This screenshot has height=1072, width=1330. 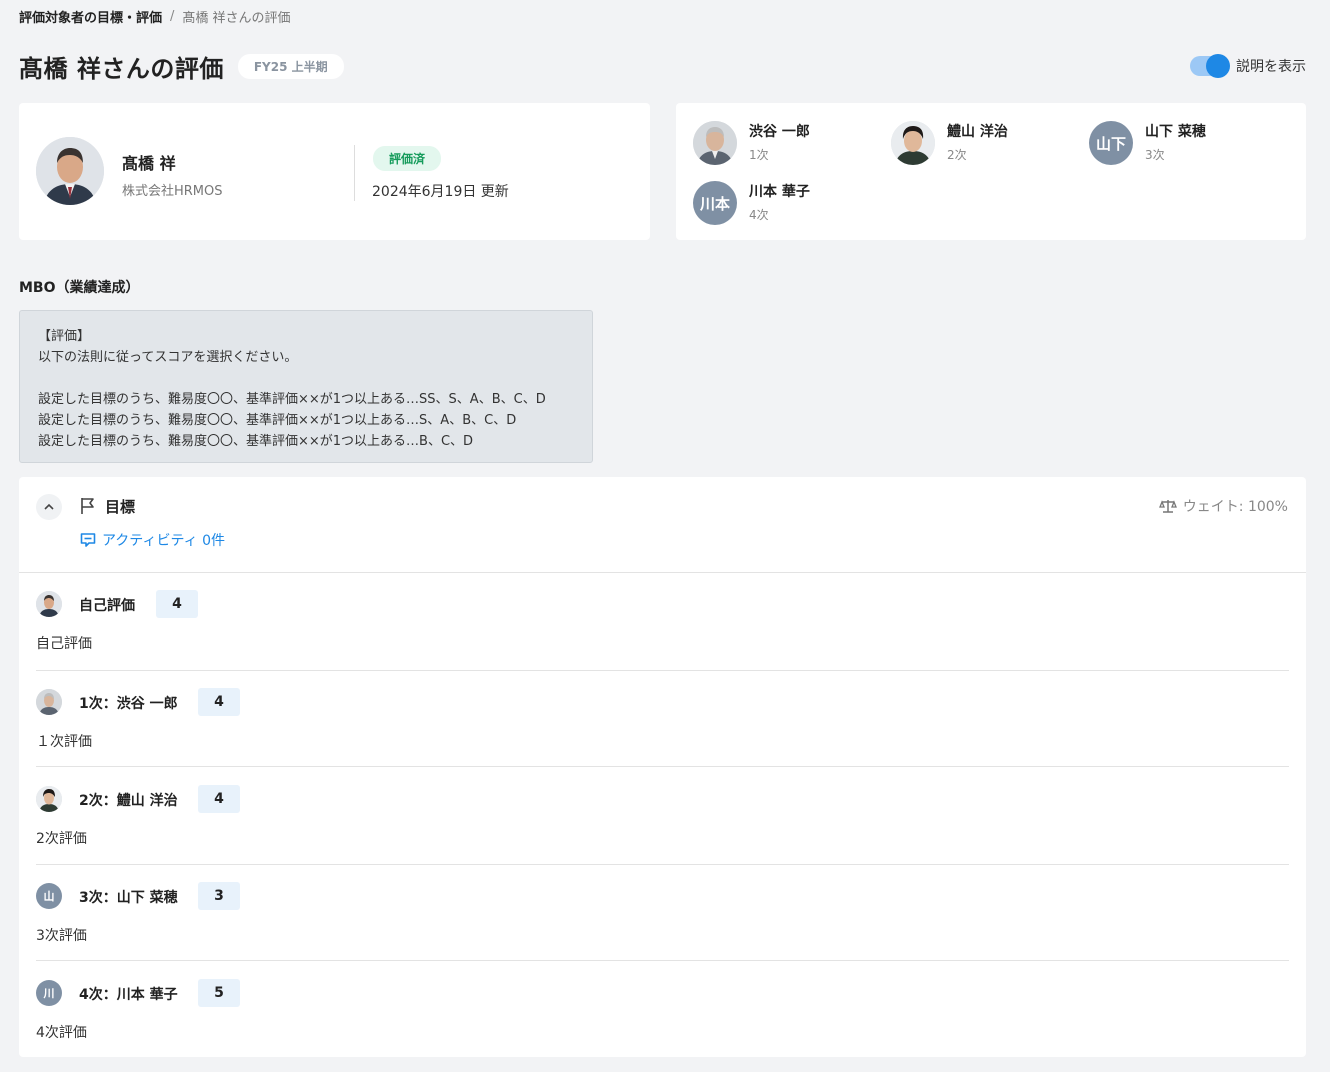 What do you see at coordinates (107, 606) in the screenshot?
I see `evaluation-label: 自己評価` at bounding box center [107, 606].